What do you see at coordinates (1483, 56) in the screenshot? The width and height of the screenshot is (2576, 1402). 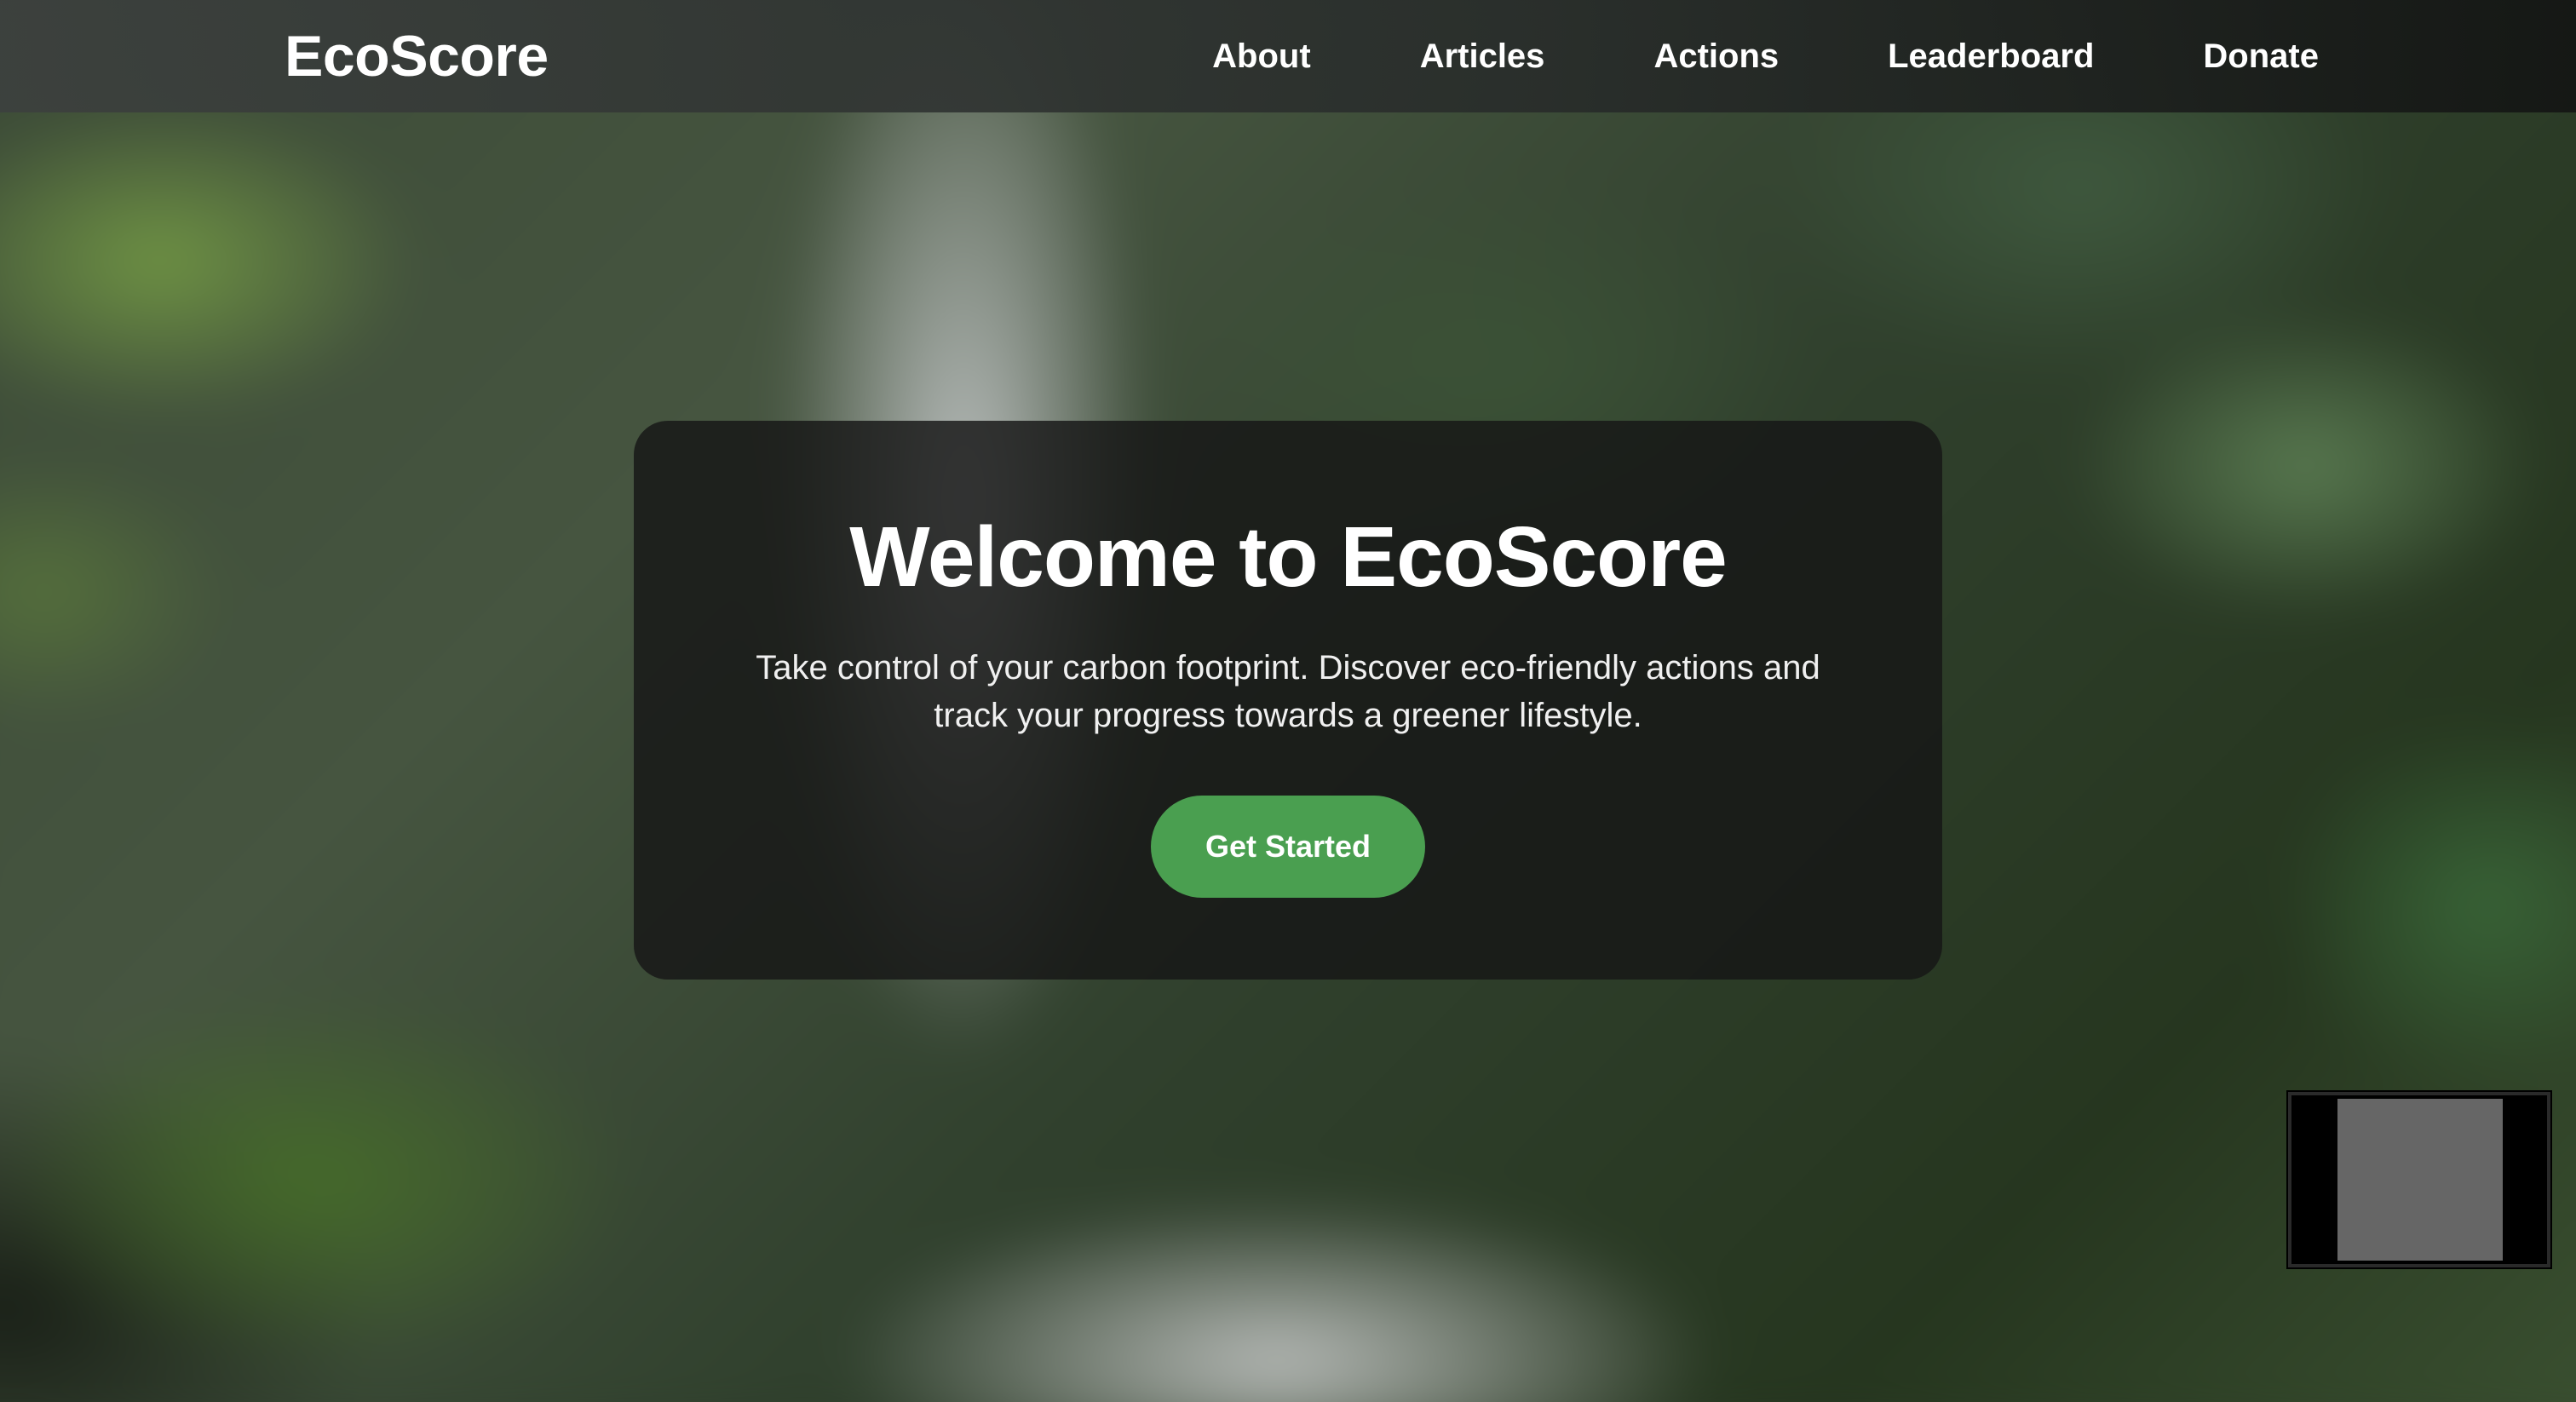 I see `nav-link-articles: Articles` at bounding box center [1483, 56].